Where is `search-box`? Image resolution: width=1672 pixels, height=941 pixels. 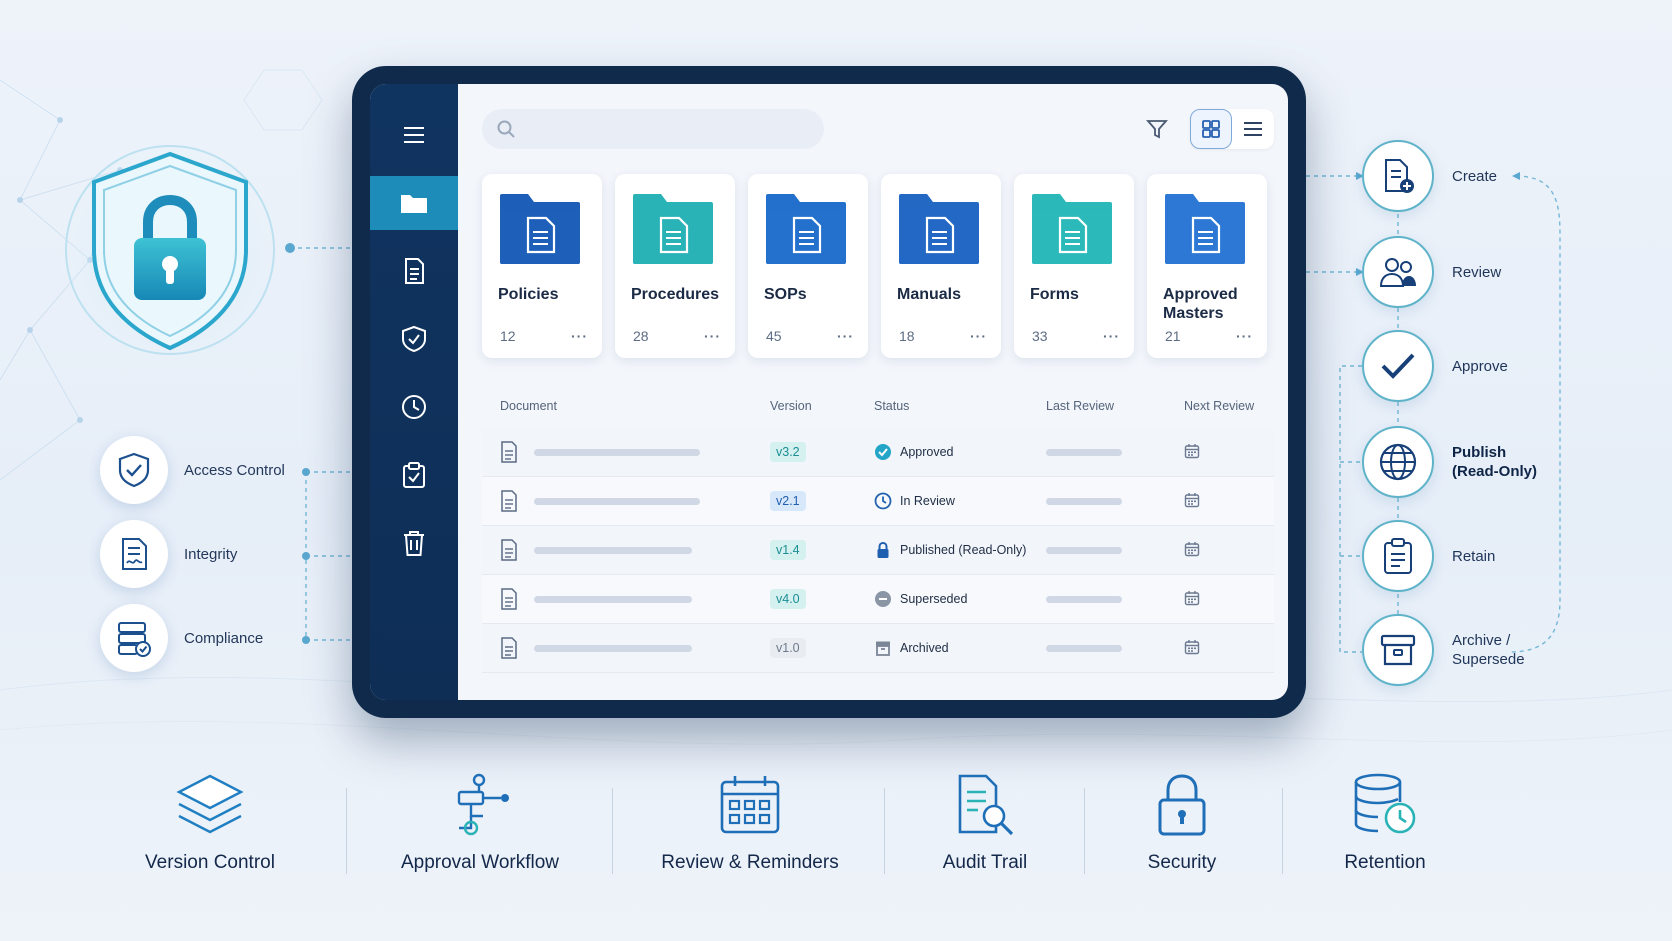 search-box is located at coordinates (653, 129).